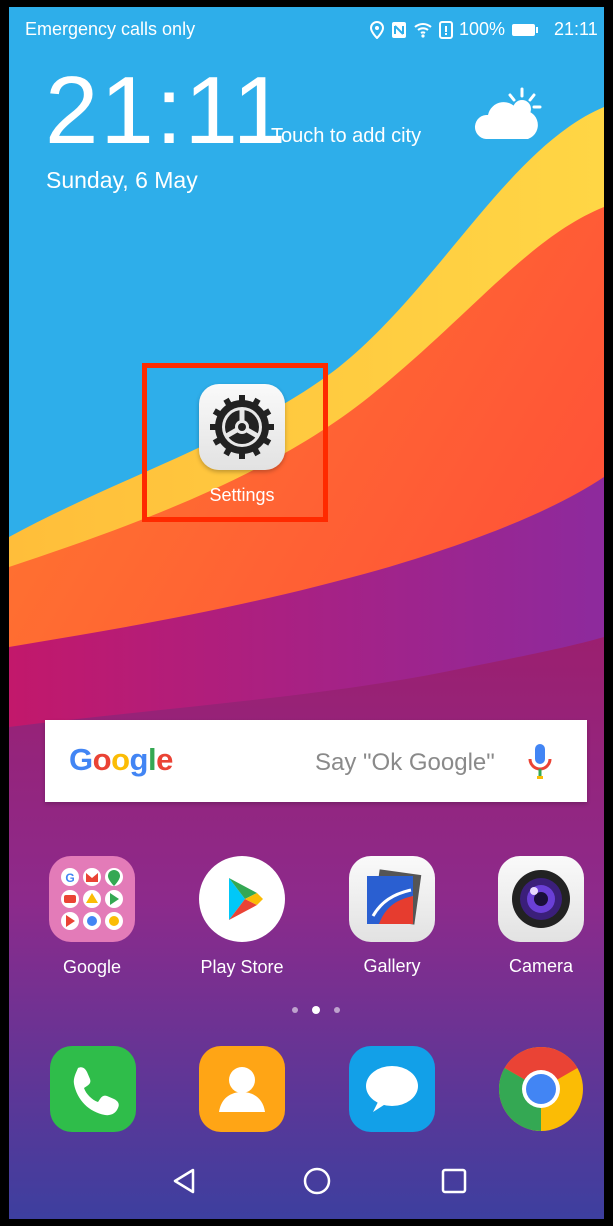  What do you see at coordinates (405, 762) in the screenshot?
I see `search-hint: Say "Ok Google"` at bounding box center [405, 762].